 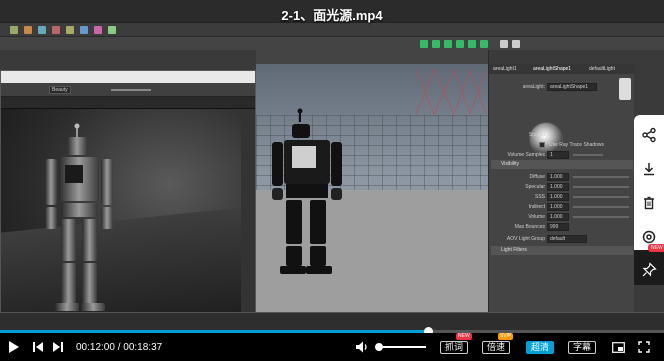 What do you see at coordinates (332, 15) in the screenshot?
I see `video-title: 2-1、面光源.mp4` at bounding box center [332, 15].